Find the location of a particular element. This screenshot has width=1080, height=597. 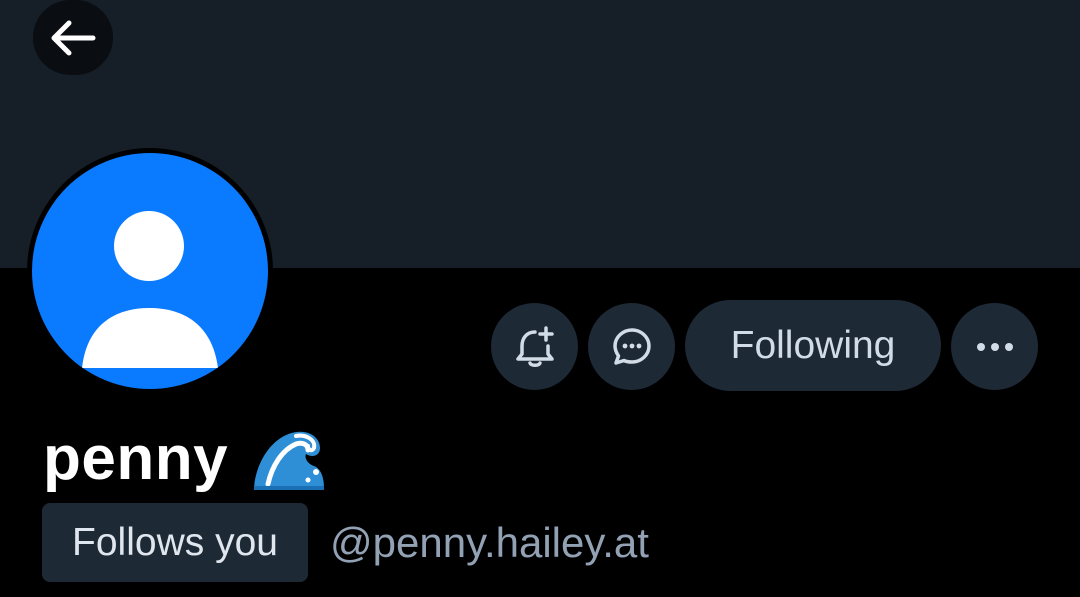

arrow-left-icon is located at coordinates (73, 37).